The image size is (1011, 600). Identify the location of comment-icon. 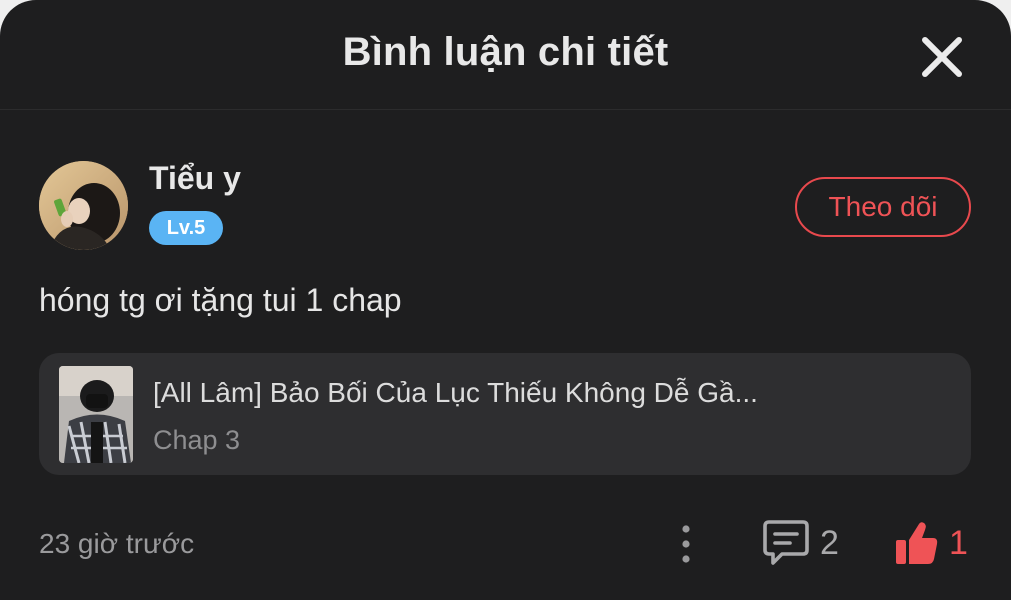
(786, 542).